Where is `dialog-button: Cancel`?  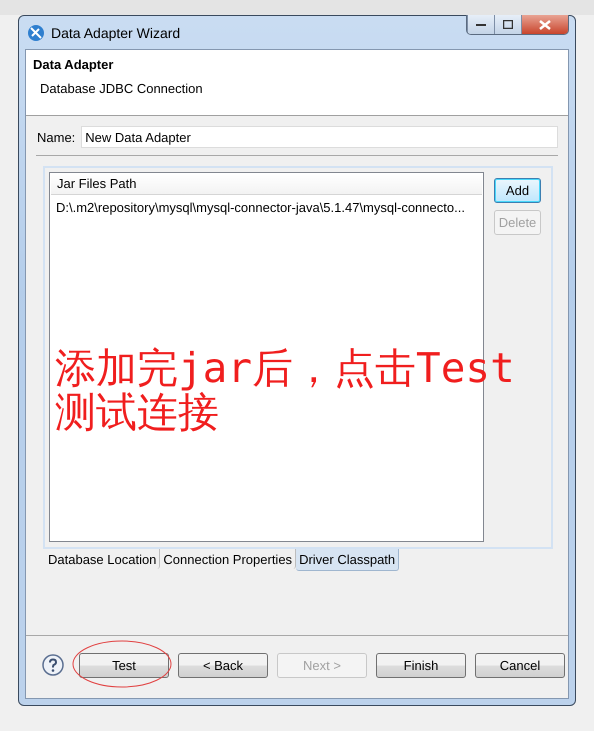
dialog-button: Cancel is located at coordinates (520, 665).